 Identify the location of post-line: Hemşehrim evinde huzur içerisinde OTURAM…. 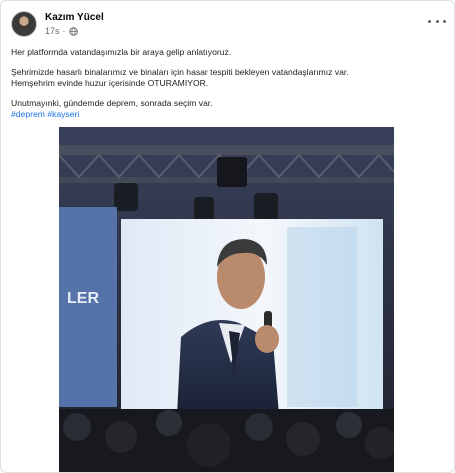
(110, 83).